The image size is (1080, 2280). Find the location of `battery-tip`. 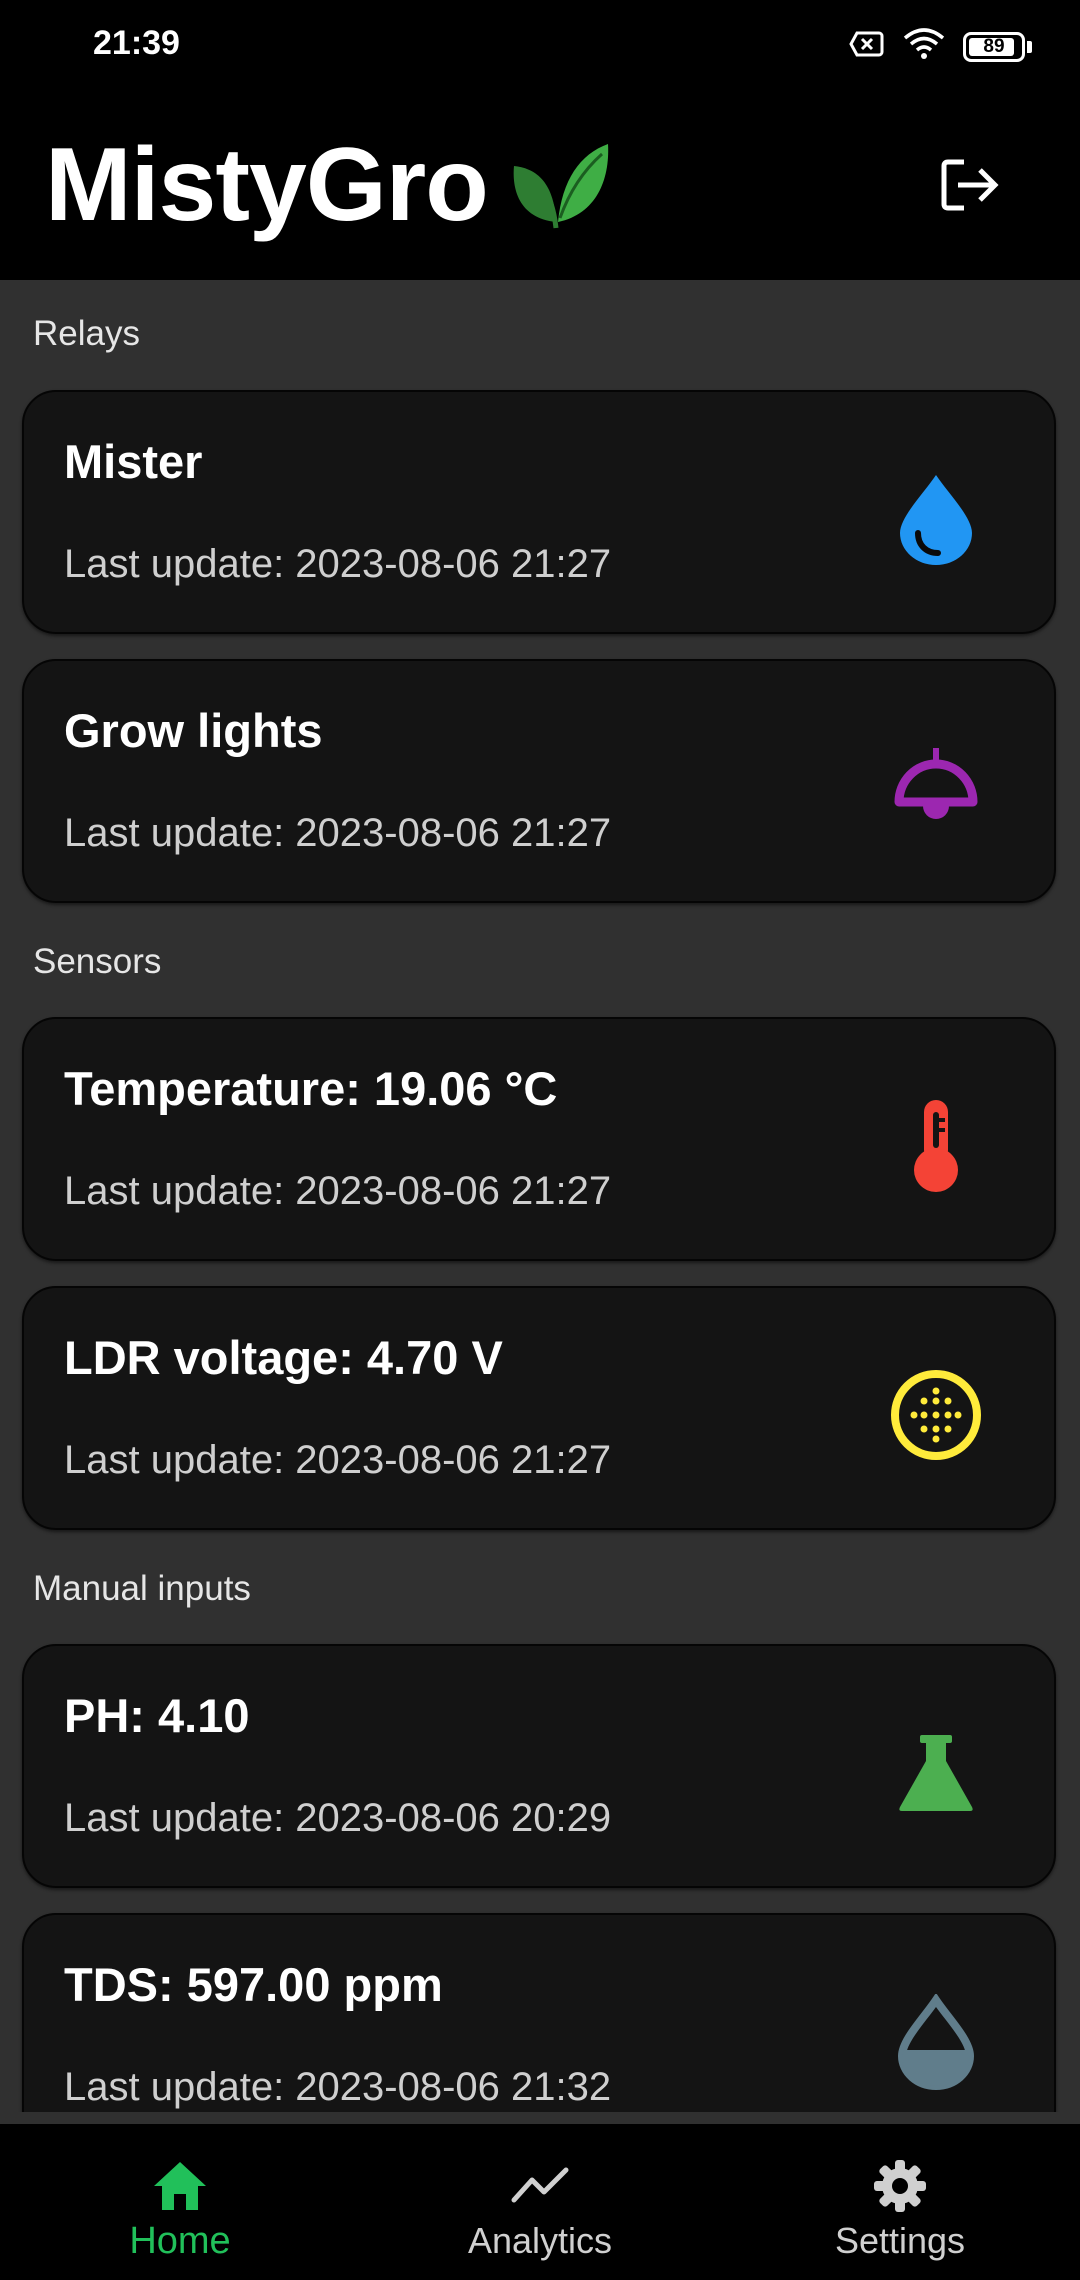

battery-tip is located at coordinates (1029, 46).